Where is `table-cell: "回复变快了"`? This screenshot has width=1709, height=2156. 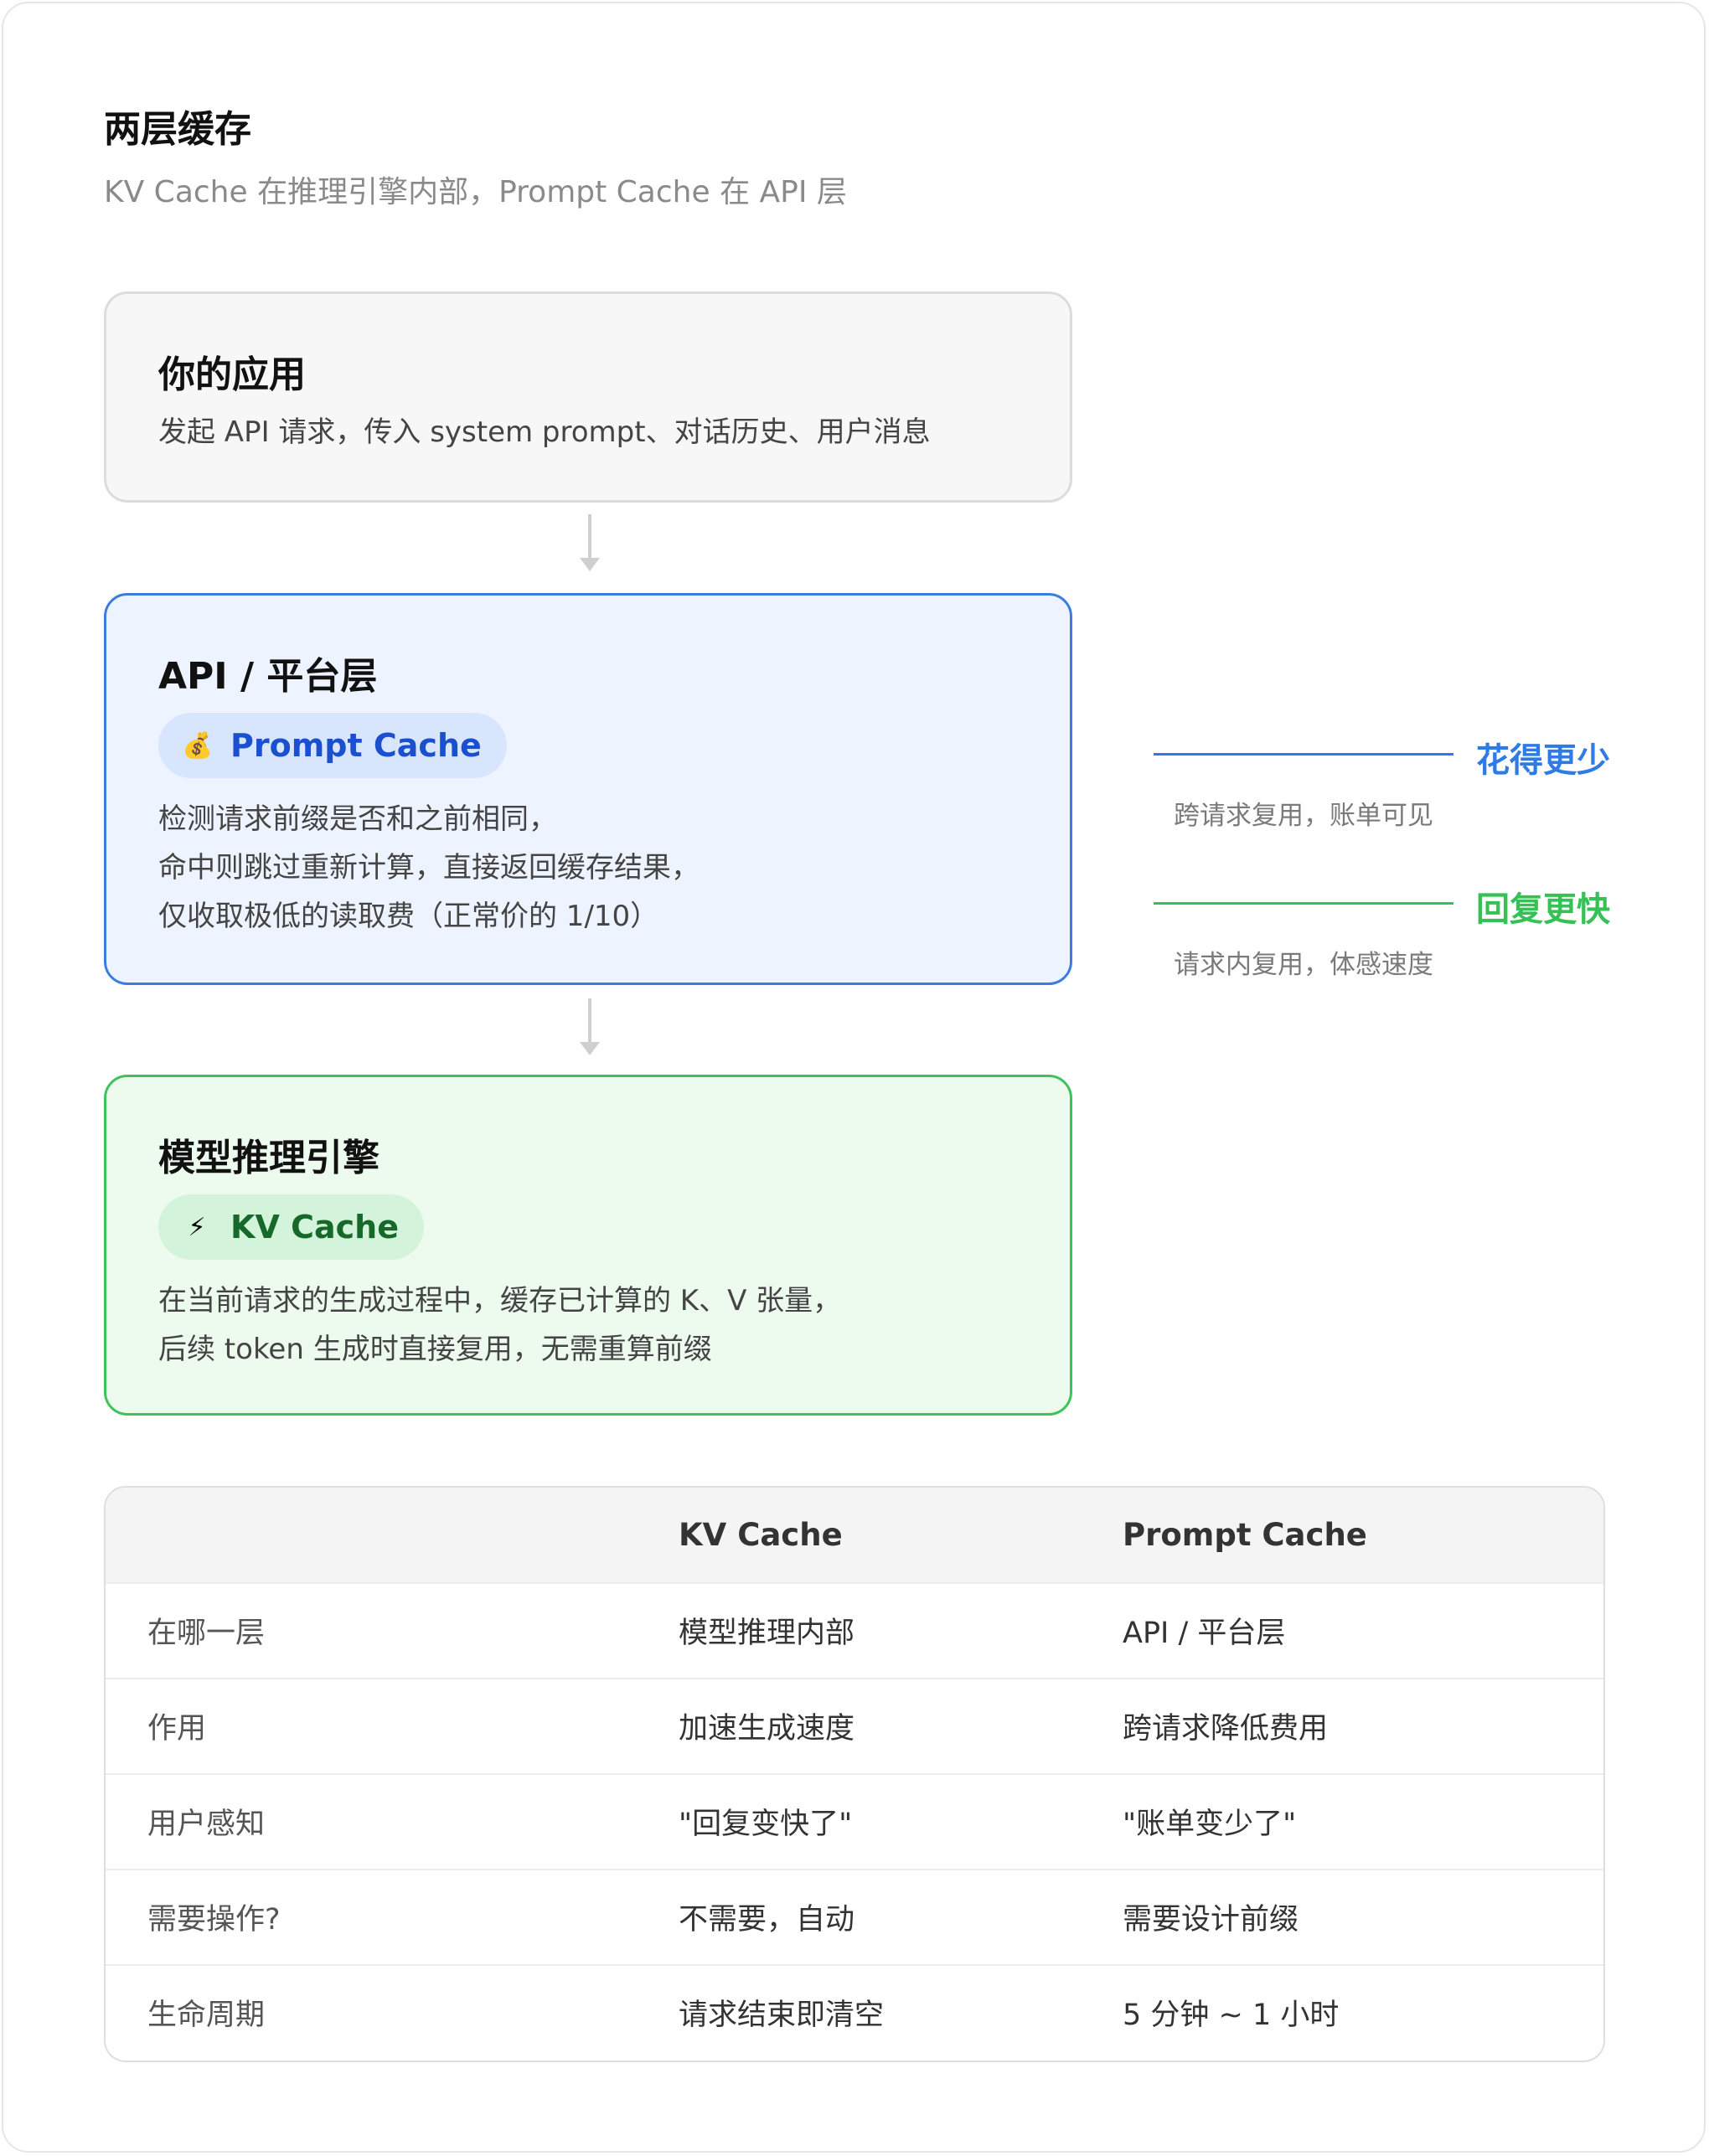
table-cell: "回复变快了" is located at coordinates (766, 1825).